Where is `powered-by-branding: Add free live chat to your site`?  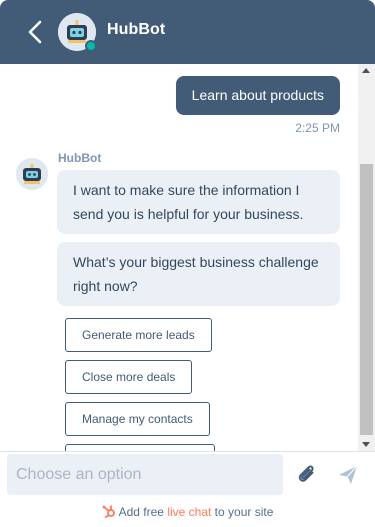
powered-by-branding: Add free live chat to your site is located at coordinates (187, 511).